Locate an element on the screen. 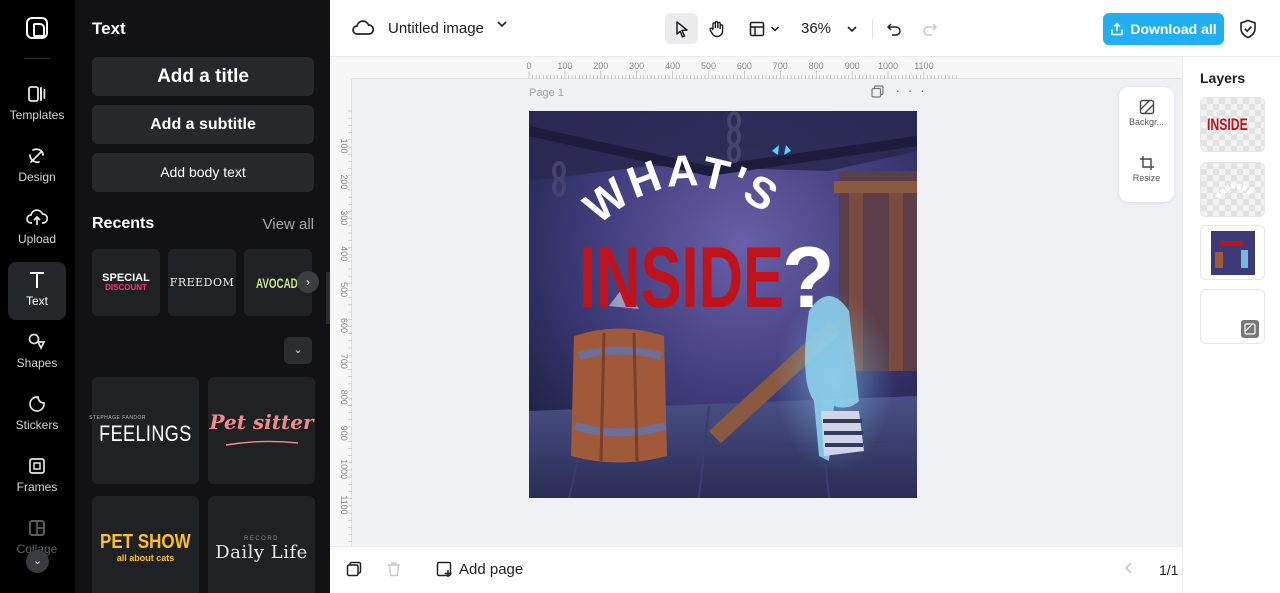  cloud-sync-icon is located at coordinates (363, 28).